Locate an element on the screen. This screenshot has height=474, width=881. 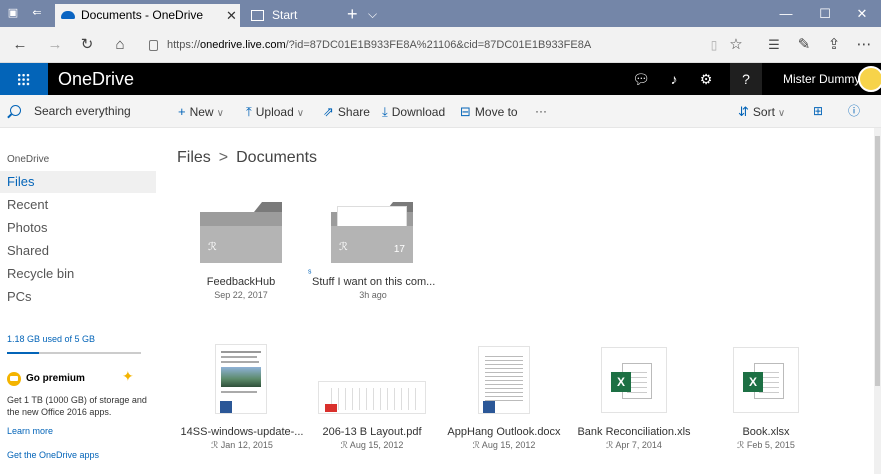
file-name: Bank Reconciliation.xls is located at coordinates (634, 432).